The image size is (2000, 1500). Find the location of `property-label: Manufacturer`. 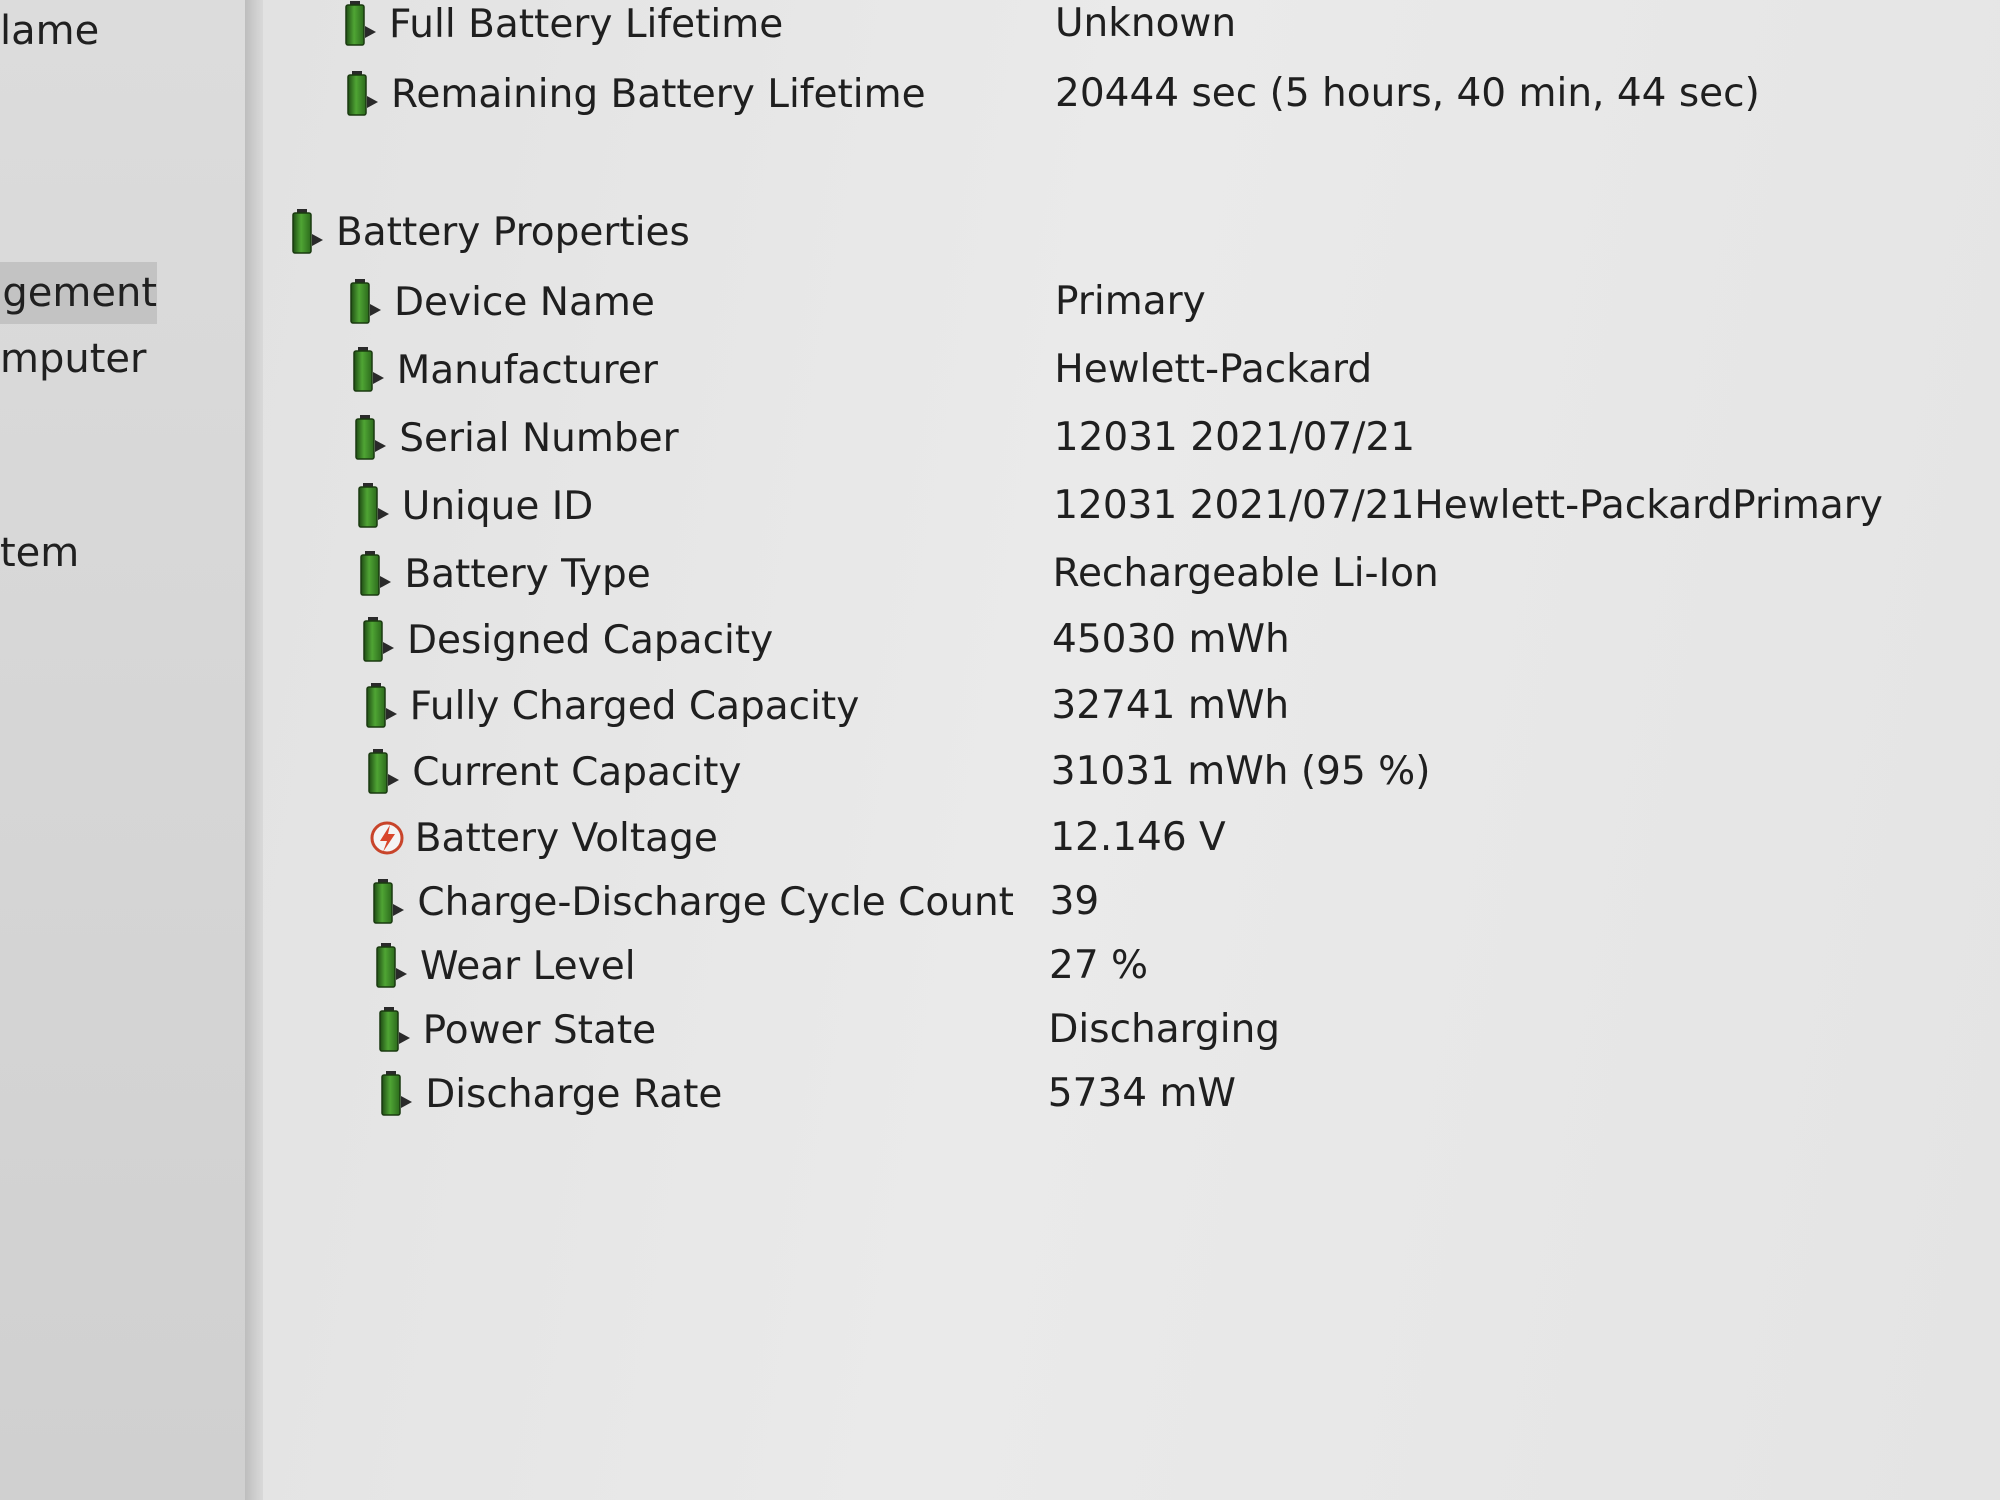

property-label: Manufacturer is located at coordinates (527, 370).